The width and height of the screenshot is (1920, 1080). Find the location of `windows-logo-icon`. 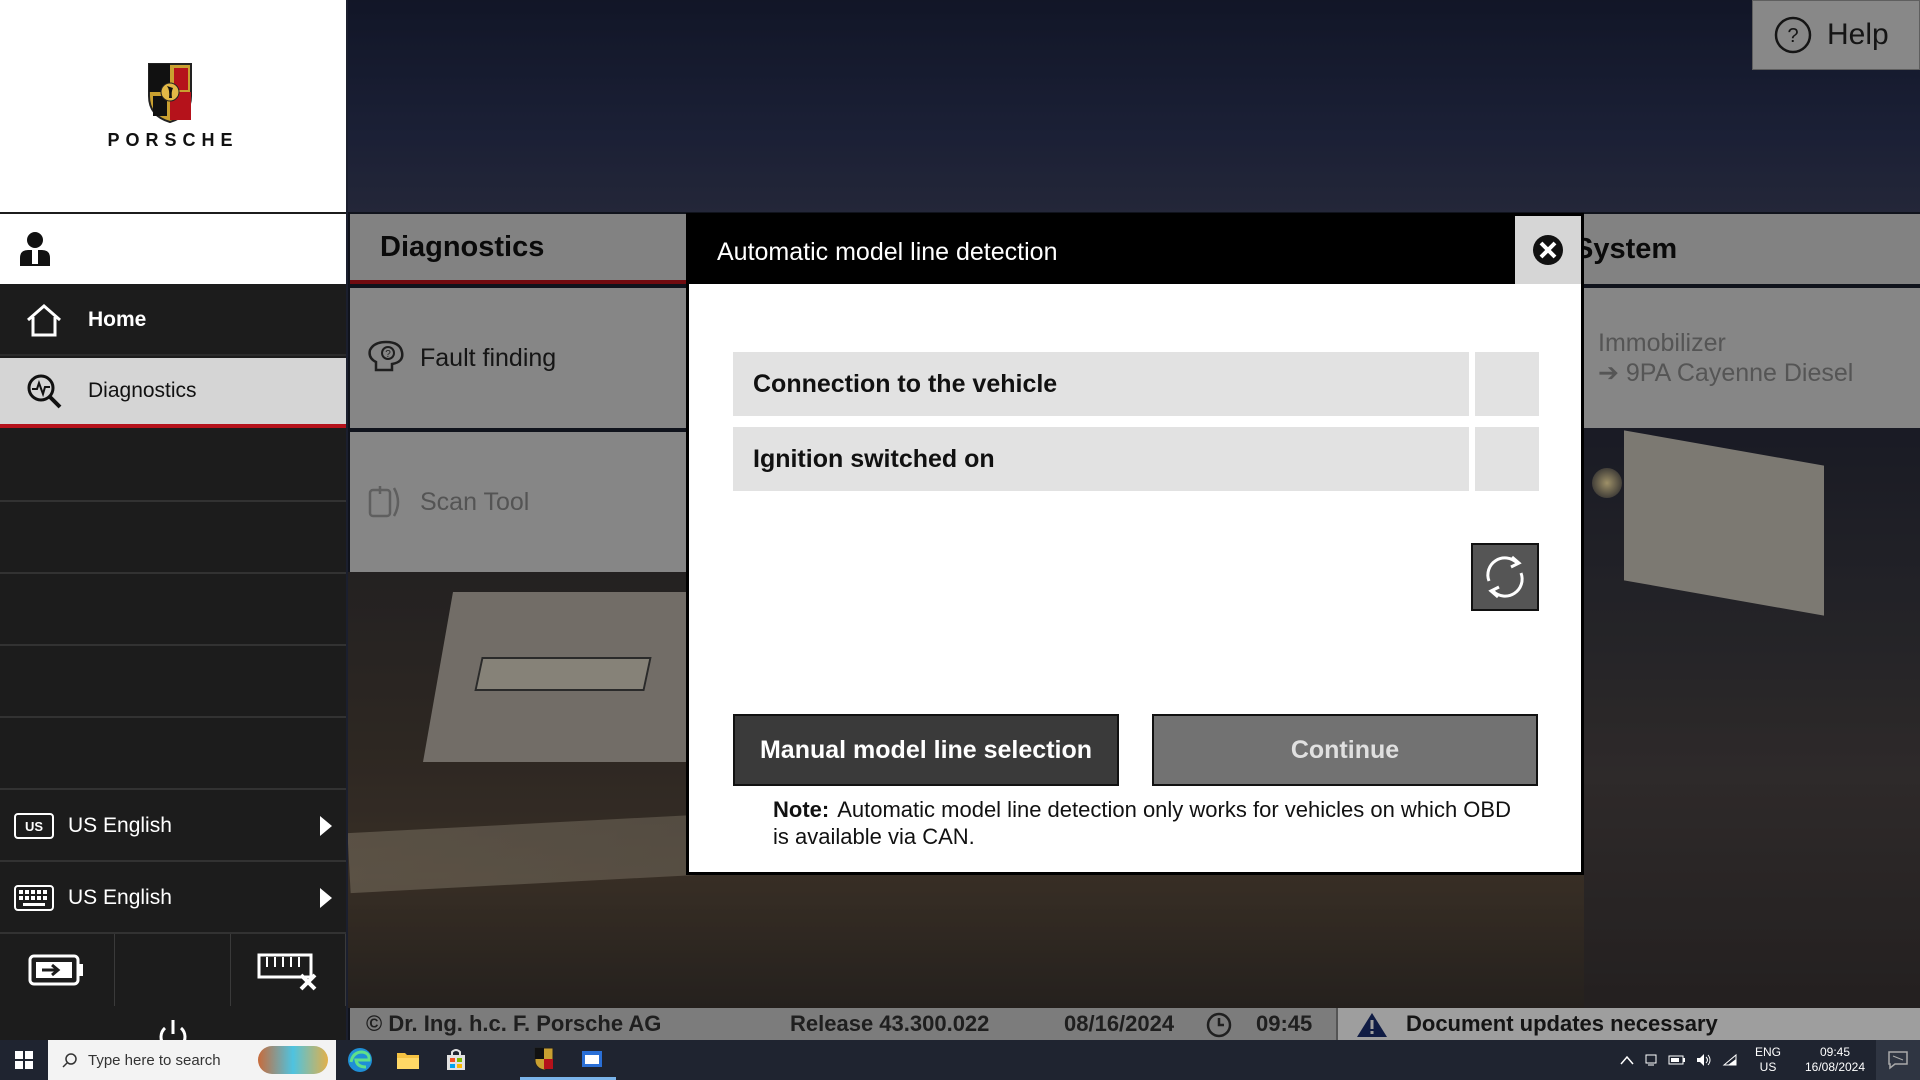

windows-logo-icon is located at coordinates (24, 1060).